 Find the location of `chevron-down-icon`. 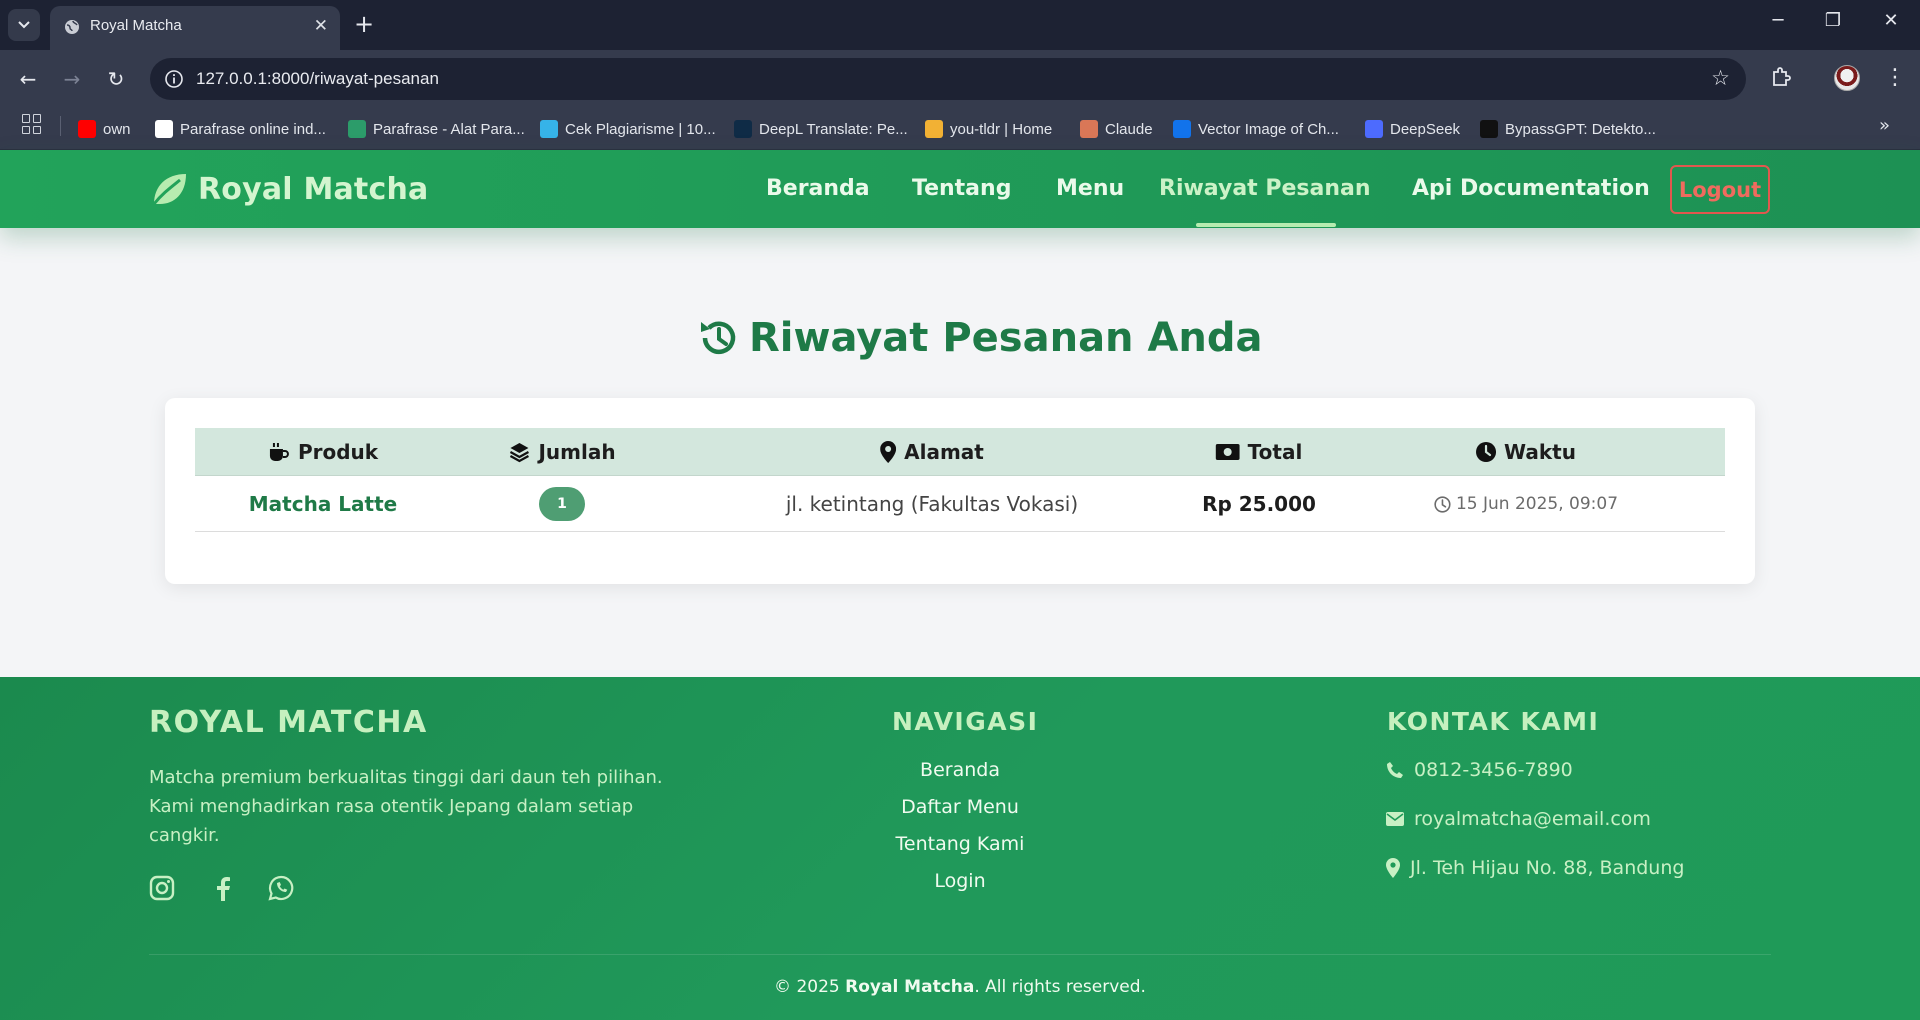

chevron-down-icon is located at coordinates (24, 25).